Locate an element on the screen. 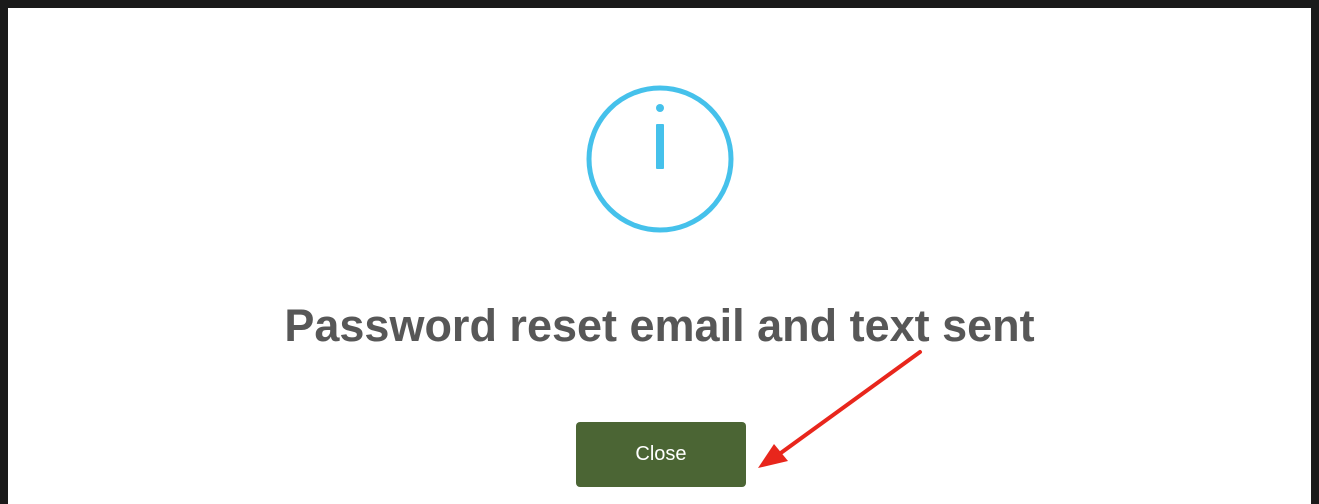 This screenshot has width=1319, height=504. close-button: Close is located at coordinates (661, 454).